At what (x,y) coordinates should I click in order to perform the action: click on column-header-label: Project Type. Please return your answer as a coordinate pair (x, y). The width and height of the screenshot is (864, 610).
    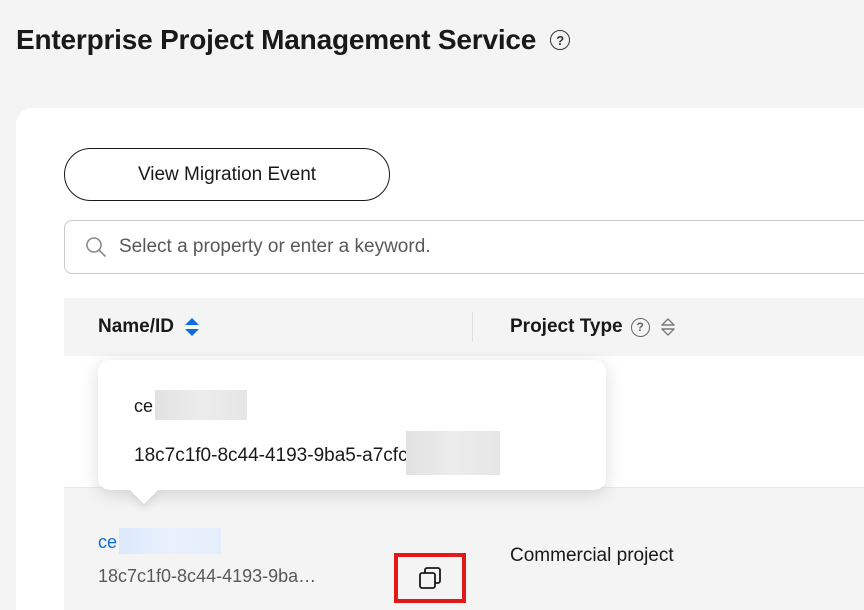
    Looking at the image, I should click on (566, 326).